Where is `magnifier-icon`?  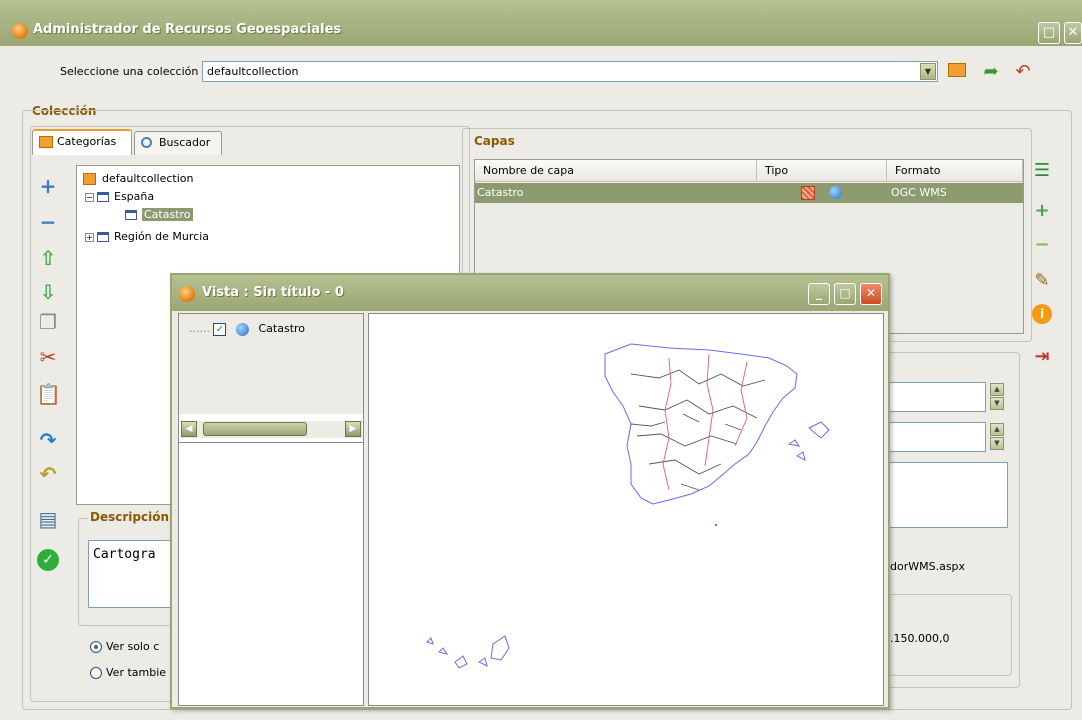 magnifier-icon is located at coordinates (146, 142).